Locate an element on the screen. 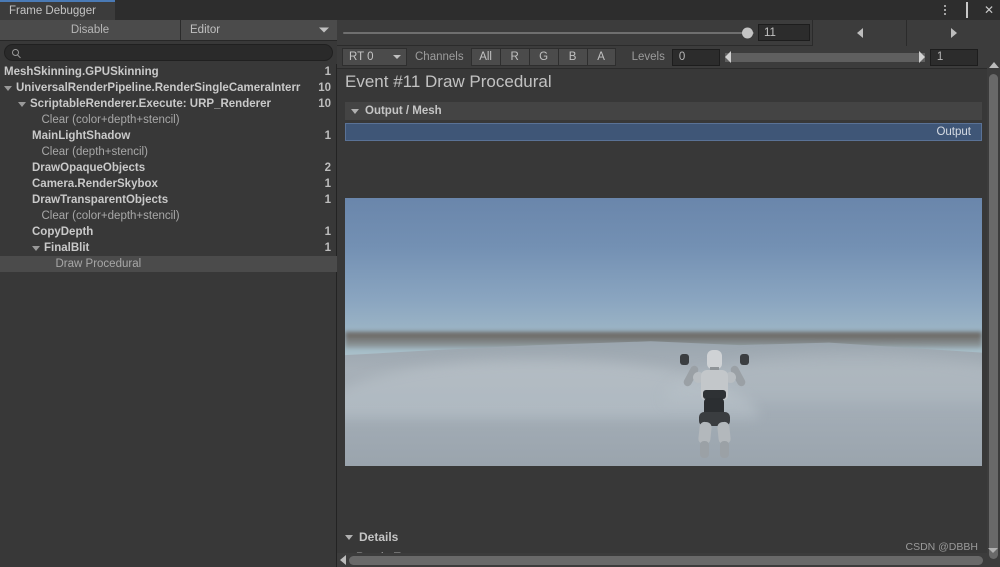  tree-row-label: ScriptableRenderer.Execute: URP_Renderer is located at coordinates (150, 104).